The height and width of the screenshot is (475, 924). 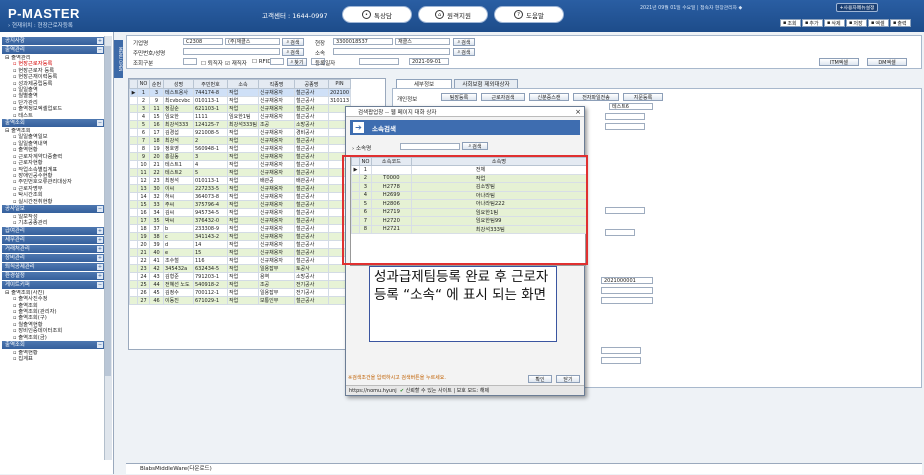 What do you see at coordinates (236, 63) in the screenshot?
I see `employed-checkbox: ☑ 재직자` at bounding box center [236, 63].